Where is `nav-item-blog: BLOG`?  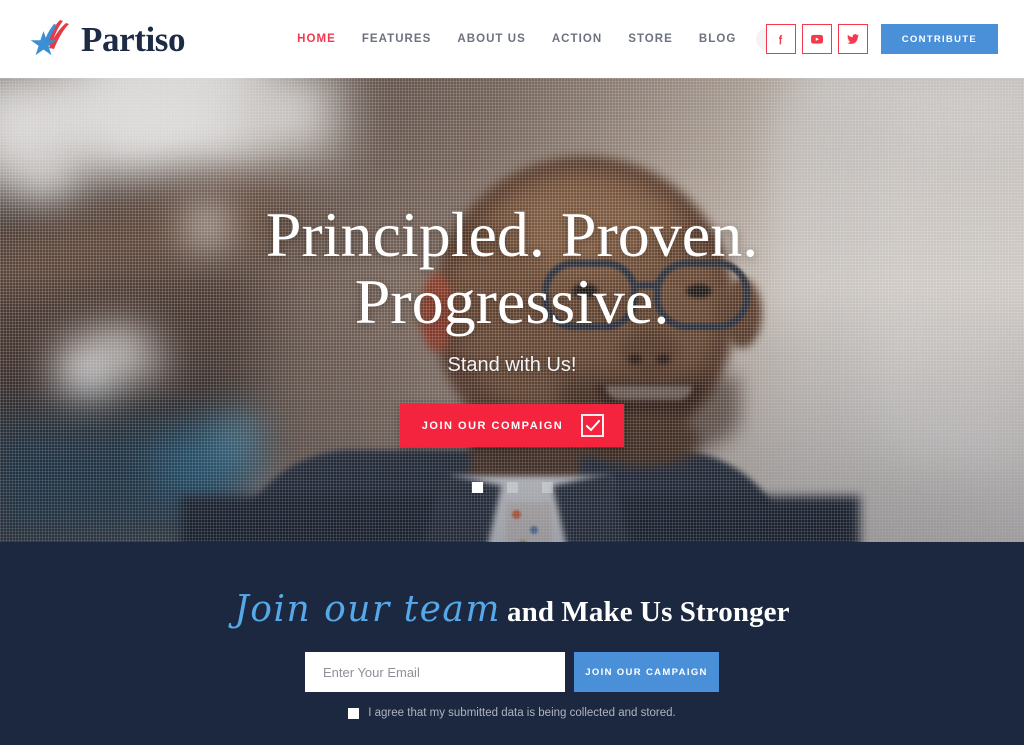
nav-item-blog: BLOG is located at coordinates (717, 39).